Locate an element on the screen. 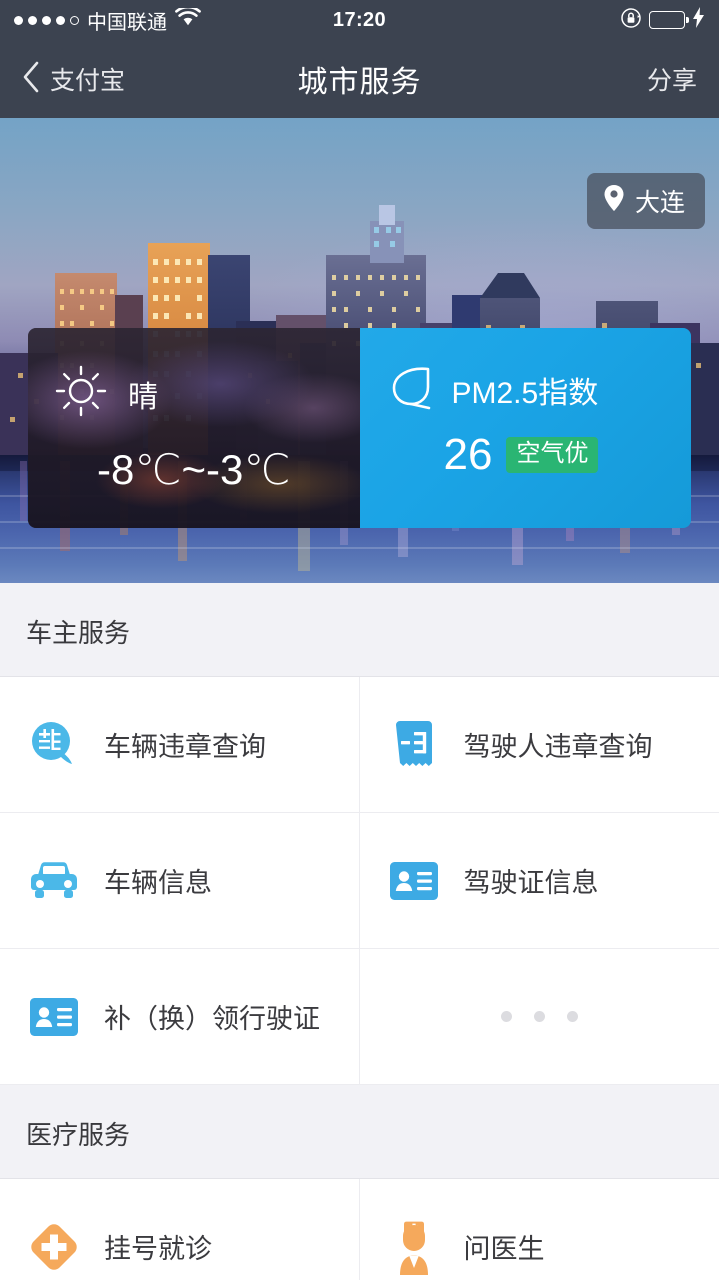 The width and height of the screenshot is (719, 1280). city-name-label: 大连 is located at coordinates (659, 203).